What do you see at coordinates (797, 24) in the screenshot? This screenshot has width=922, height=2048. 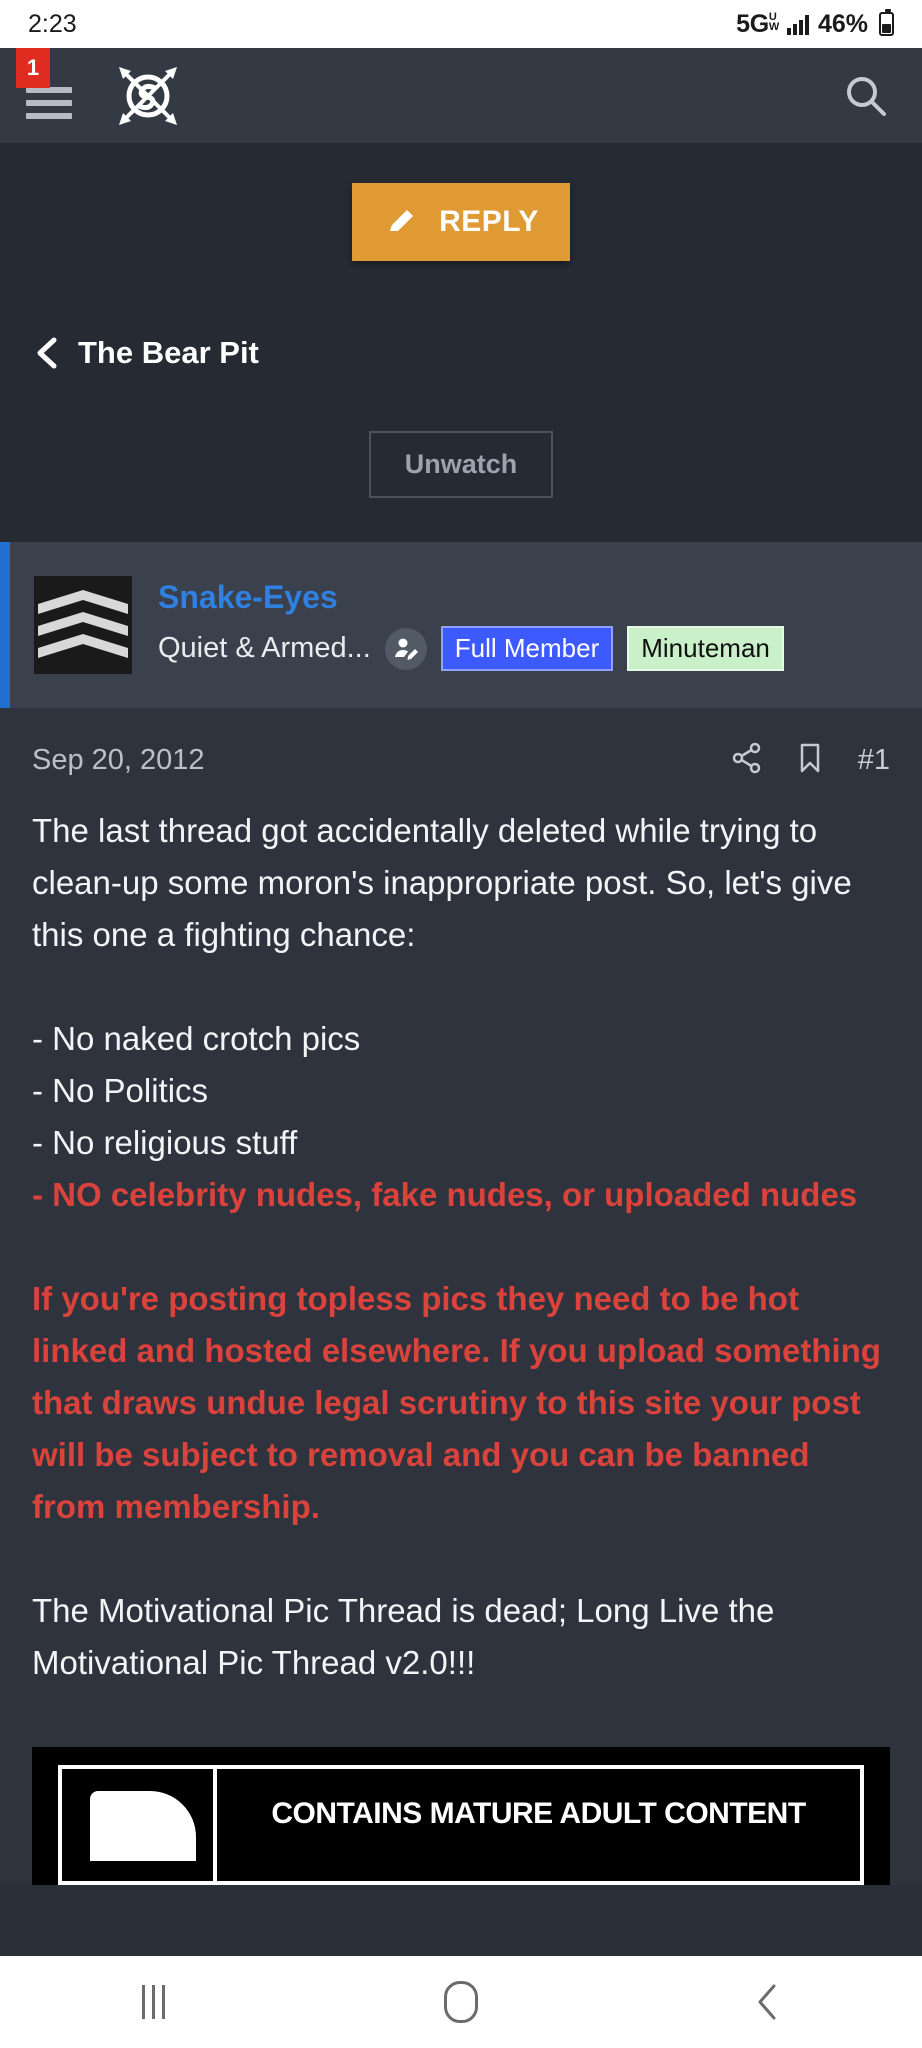 I see `signal-bars-icon` at bounding box center [797, 24].